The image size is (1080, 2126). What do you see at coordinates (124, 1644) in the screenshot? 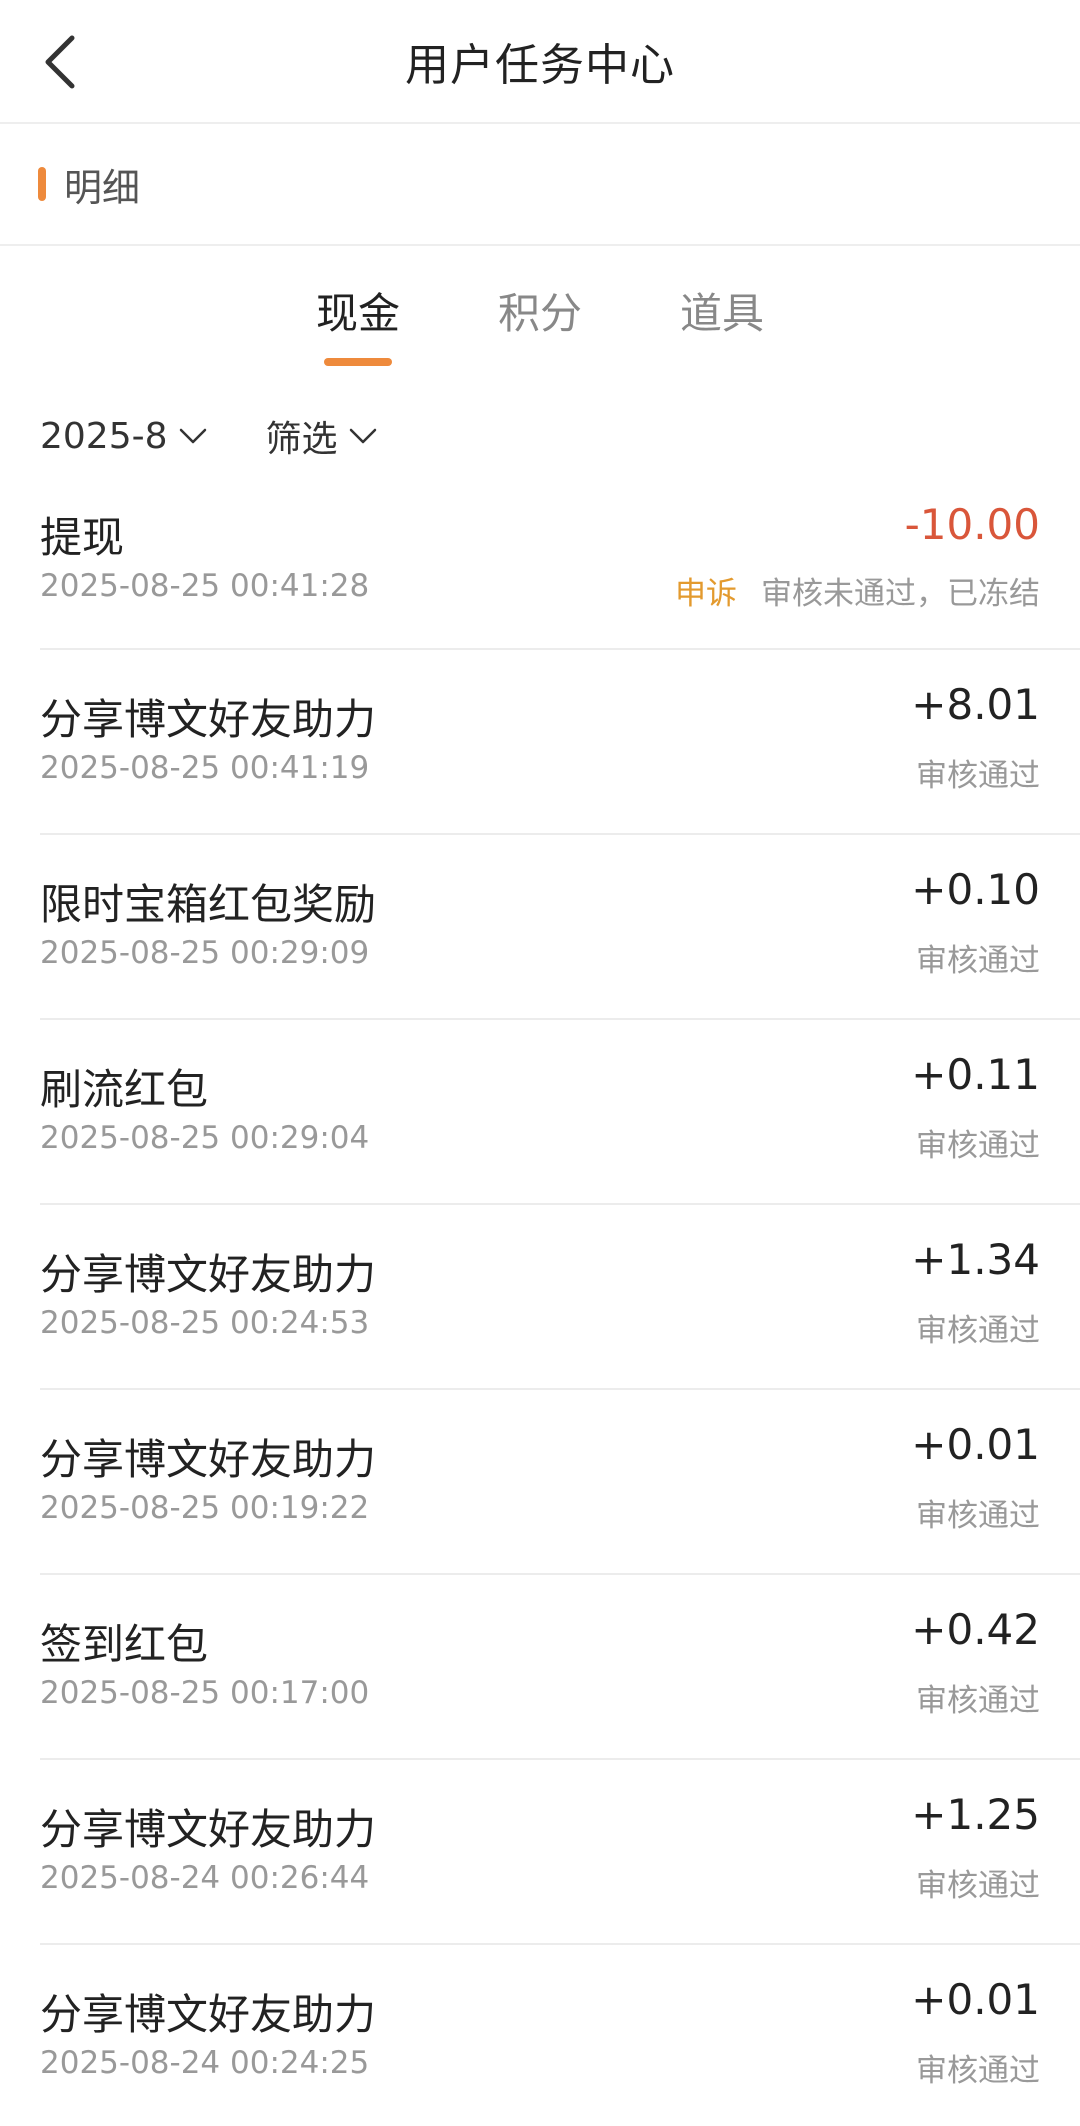
I see `record-title: 签到红包` at bounding box center [124, 1644].